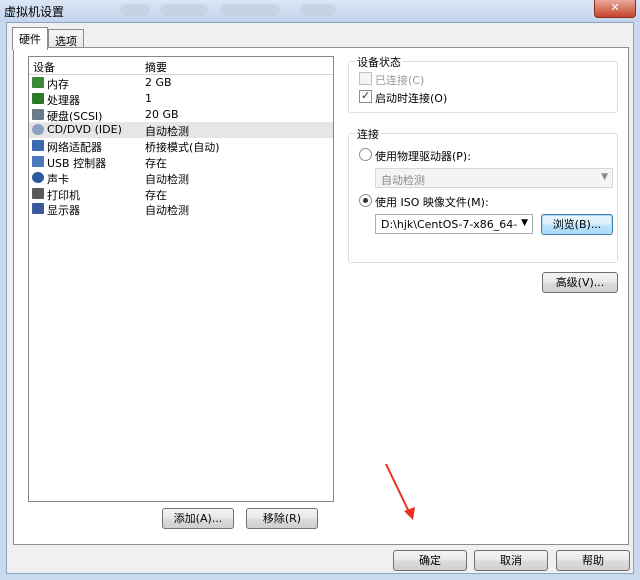  Describe the element at coordinates (483, 83) in the screenshot. I see `device-status-group: 设备状态 已连接(C) ✓ 启动时连接(O)` at that location.